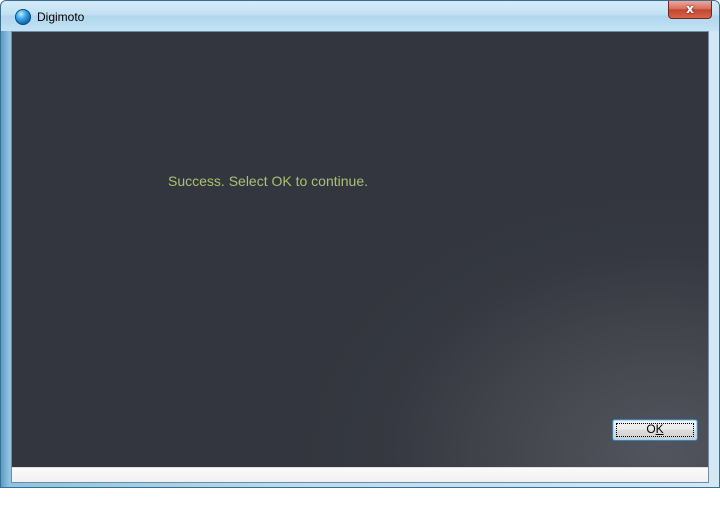  Describe the element at coordinates (360, 474) in the screenshot. I see `button-bar` at that location.